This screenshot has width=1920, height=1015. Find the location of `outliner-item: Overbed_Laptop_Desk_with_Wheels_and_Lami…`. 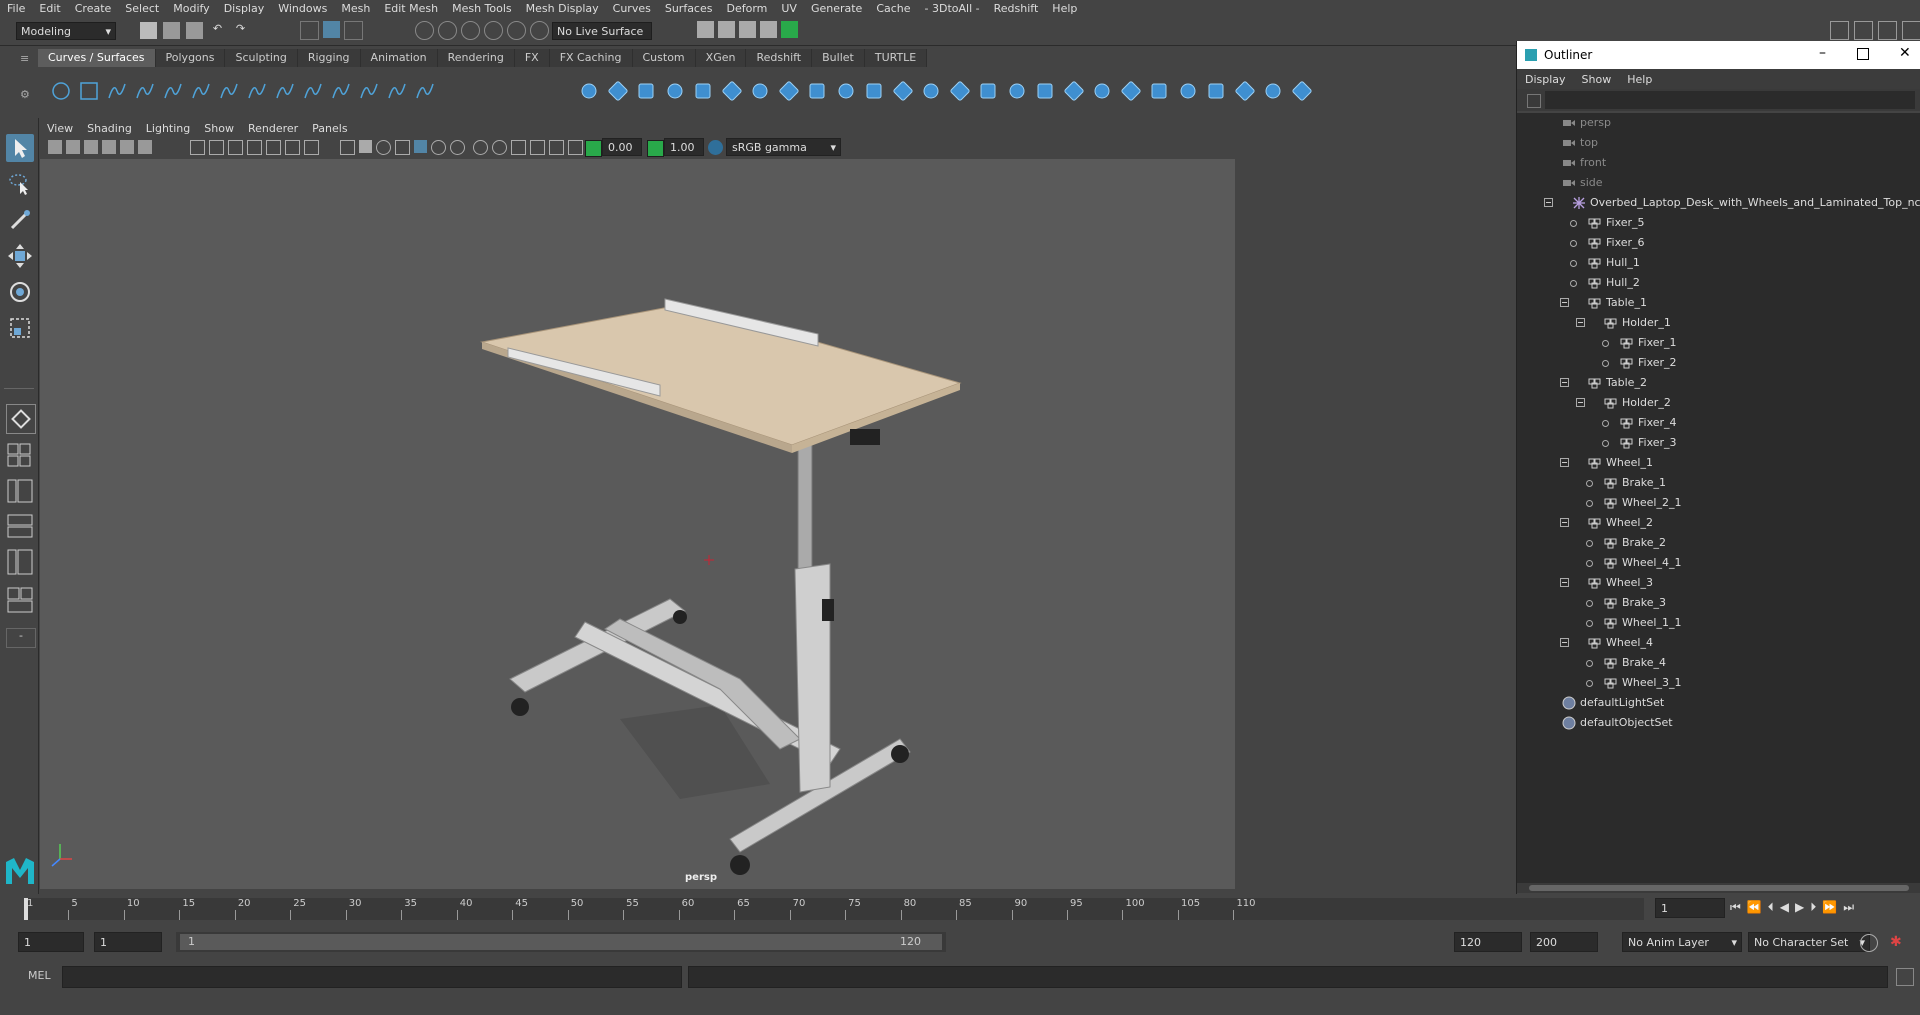

outliner-item: Overbed_Laptop_Desk_with_Wheels_and_Lami… is located at coordinates (1718, 203).